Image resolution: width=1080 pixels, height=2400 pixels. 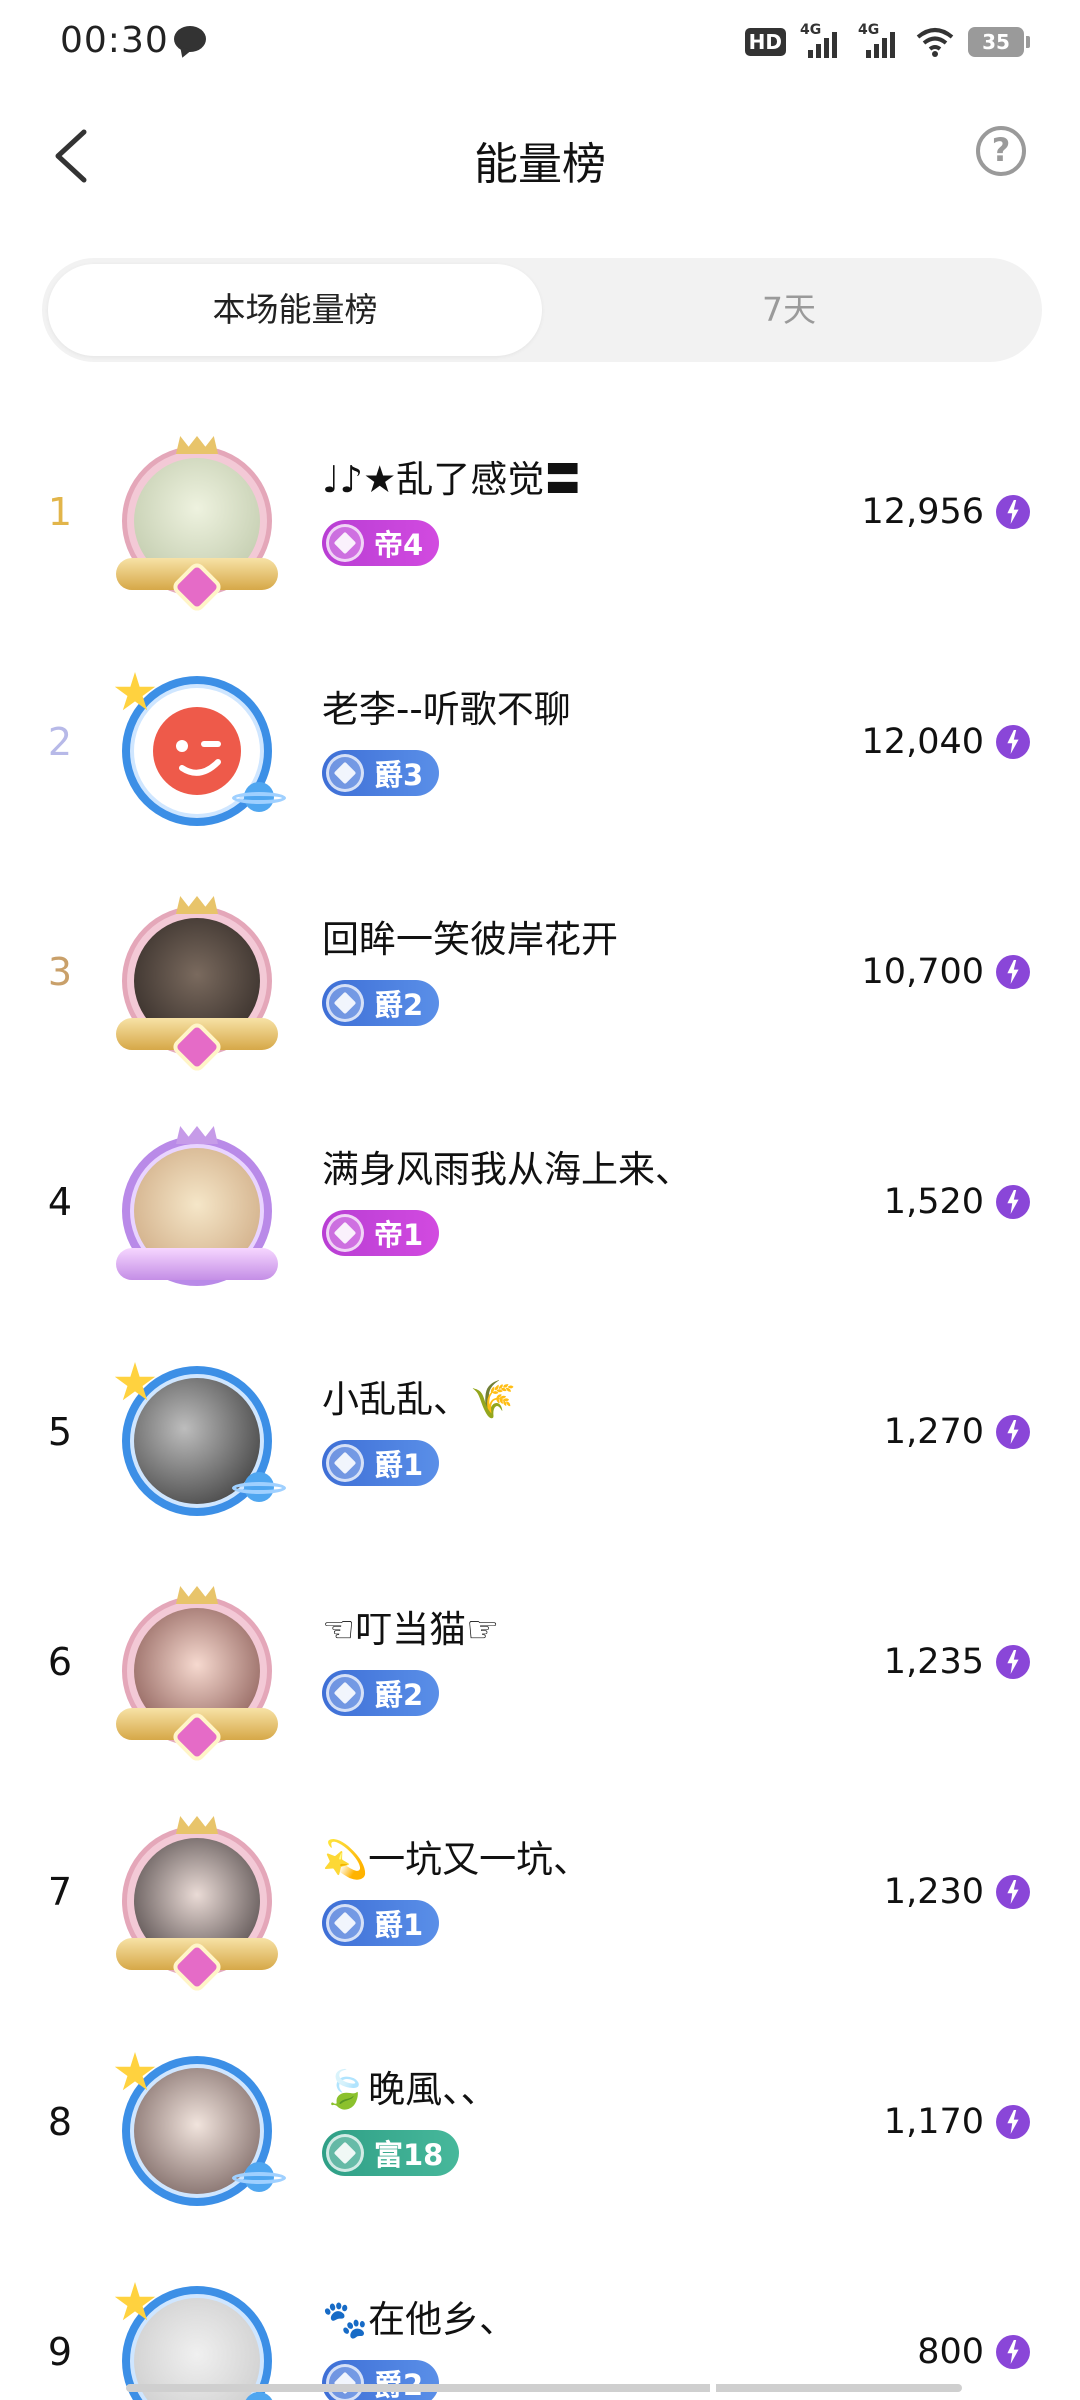 I want to click on user-info: ♩♪★乱了感觉〓帝4, so click(x=602, y=511).